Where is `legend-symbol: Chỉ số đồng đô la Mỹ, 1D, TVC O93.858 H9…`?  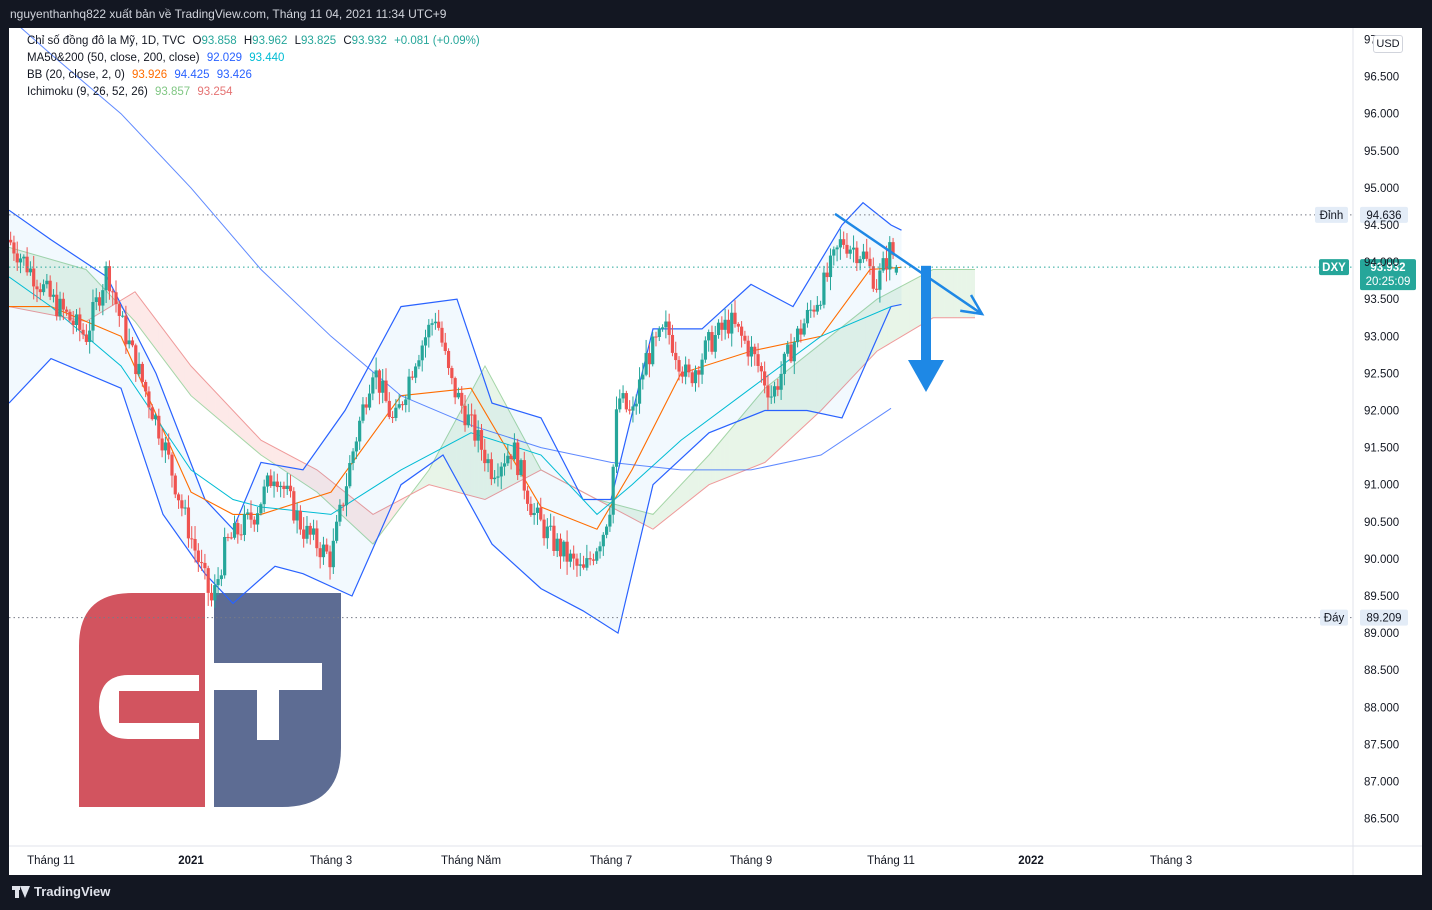 legend-symbol: Chỉ số đồng đô la Mỹ, 1D, TVC O93.858 H9… is located at coordinates (255, 41).